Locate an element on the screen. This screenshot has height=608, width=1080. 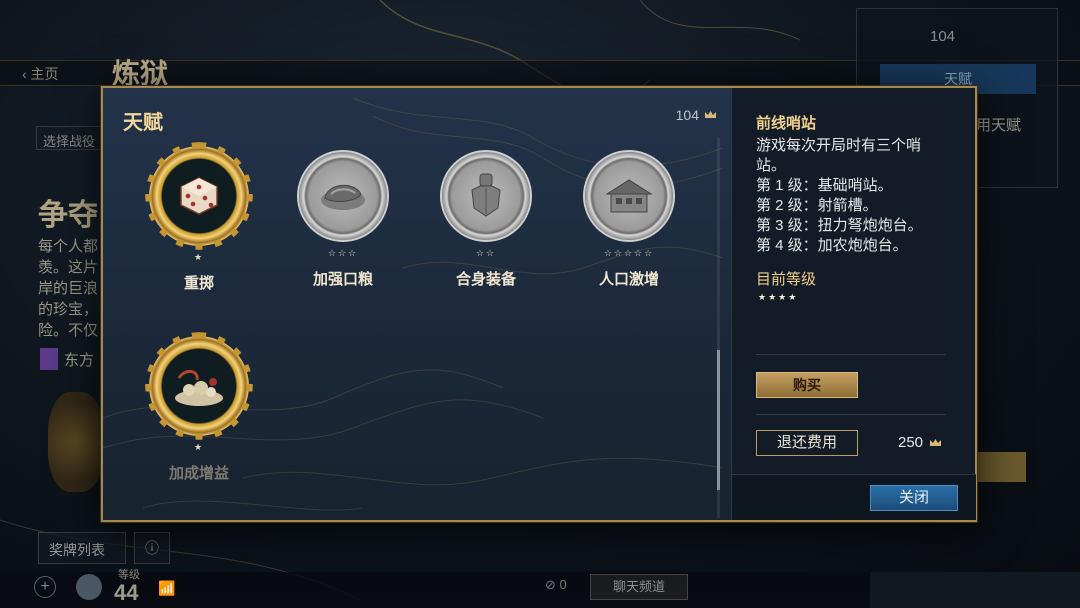
meat-icon is located at coordinates (343, 197).